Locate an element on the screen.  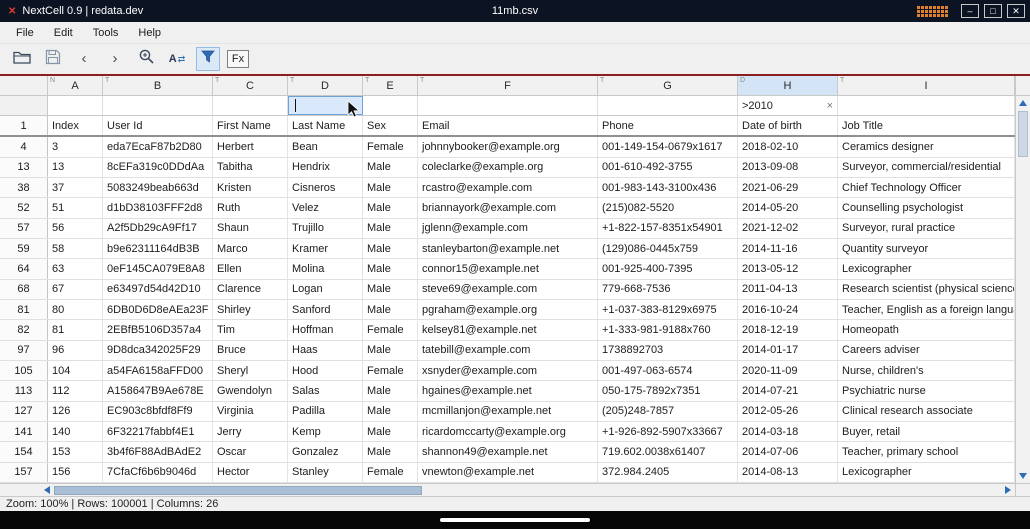
data-cell: Kramer is located at coordinates (325, 248).